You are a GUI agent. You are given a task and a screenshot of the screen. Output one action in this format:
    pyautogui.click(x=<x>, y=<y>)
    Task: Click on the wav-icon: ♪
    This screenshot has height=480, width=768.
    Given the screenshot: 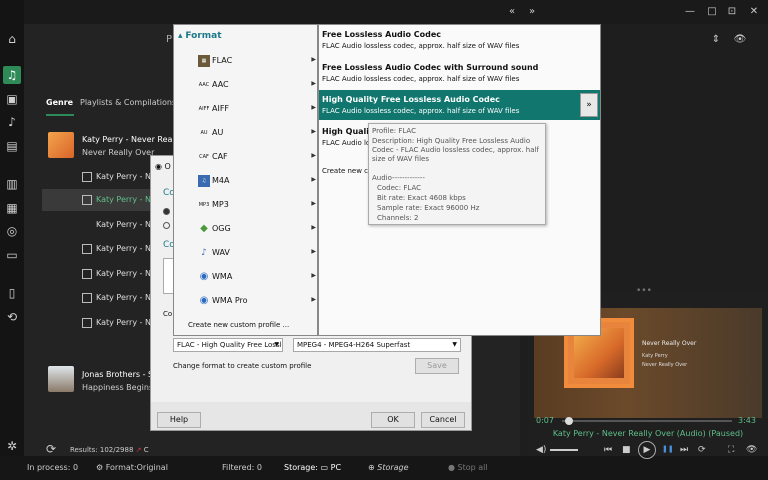 What is the action you would take?
    pyautogui.click(x=204, y=253)
    